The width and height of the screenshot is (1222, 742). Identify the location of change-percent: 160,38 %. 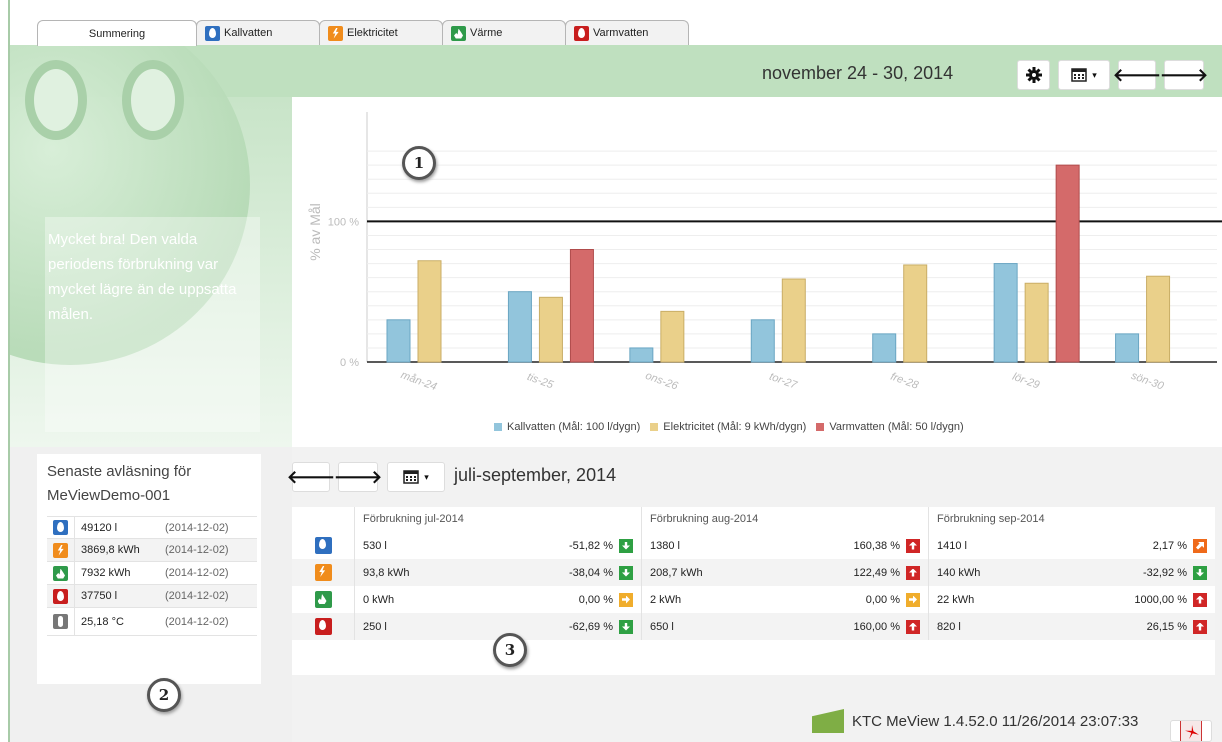
(876, 545).